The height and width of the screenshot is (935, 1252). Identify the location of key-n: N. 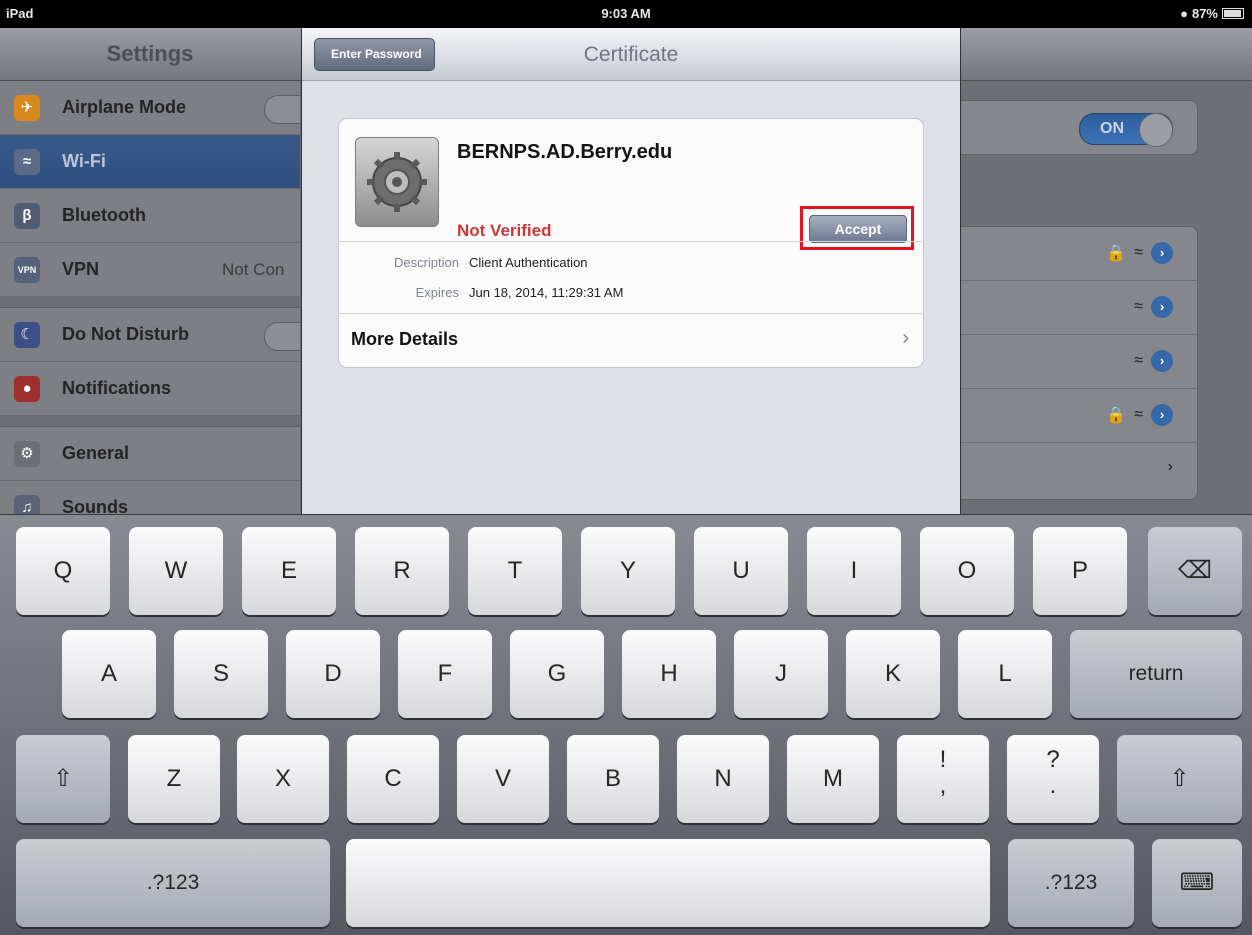
(723, 779).